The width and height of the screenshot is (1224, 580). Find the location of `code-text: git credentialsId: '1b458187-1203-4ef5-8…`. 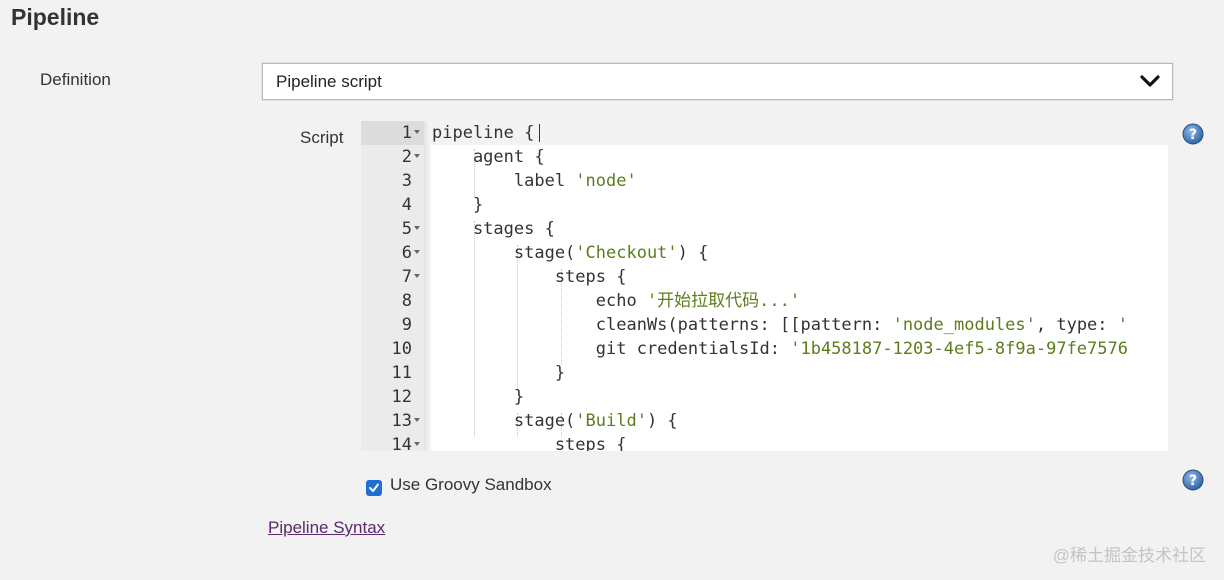

code-text: git credentialsId: '1b458187-1203-4ef5-8… is located at coordinates (780, 349).